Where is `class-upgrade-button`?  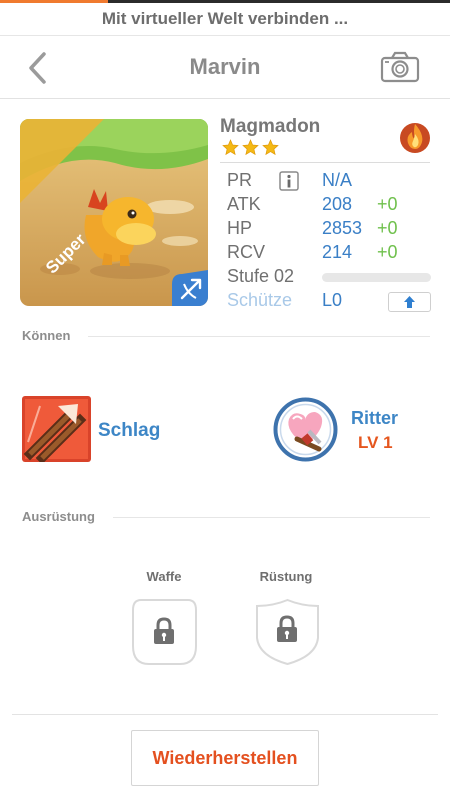
class-upgrade-button is located at coordinates (409, 302).